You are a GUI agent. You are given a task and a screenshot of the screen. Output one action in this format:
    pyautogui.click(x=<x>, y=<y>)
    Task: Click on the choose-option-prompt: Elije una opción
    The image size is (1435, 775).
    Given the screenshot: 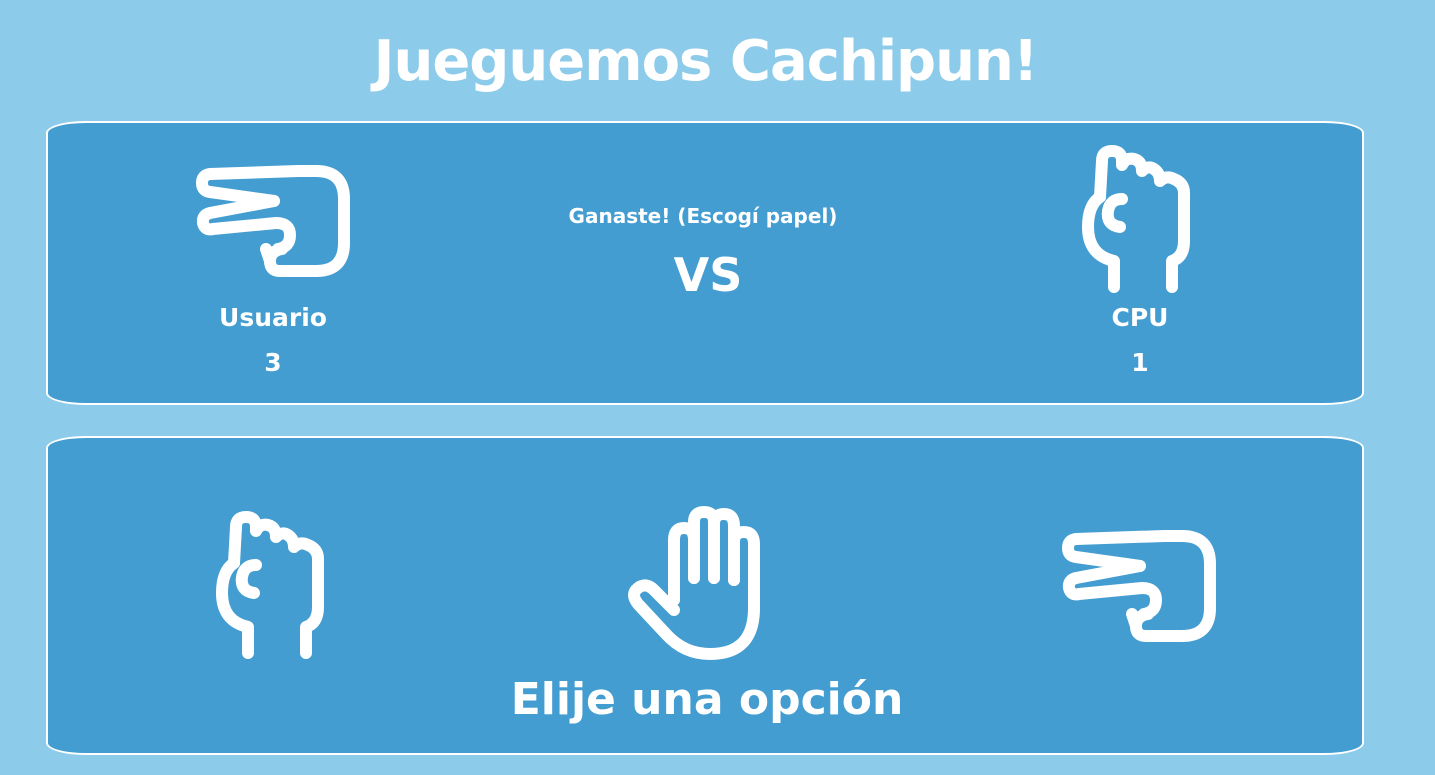 What is the action you would take?
    pyautogui.click(x=707, y=699)
    